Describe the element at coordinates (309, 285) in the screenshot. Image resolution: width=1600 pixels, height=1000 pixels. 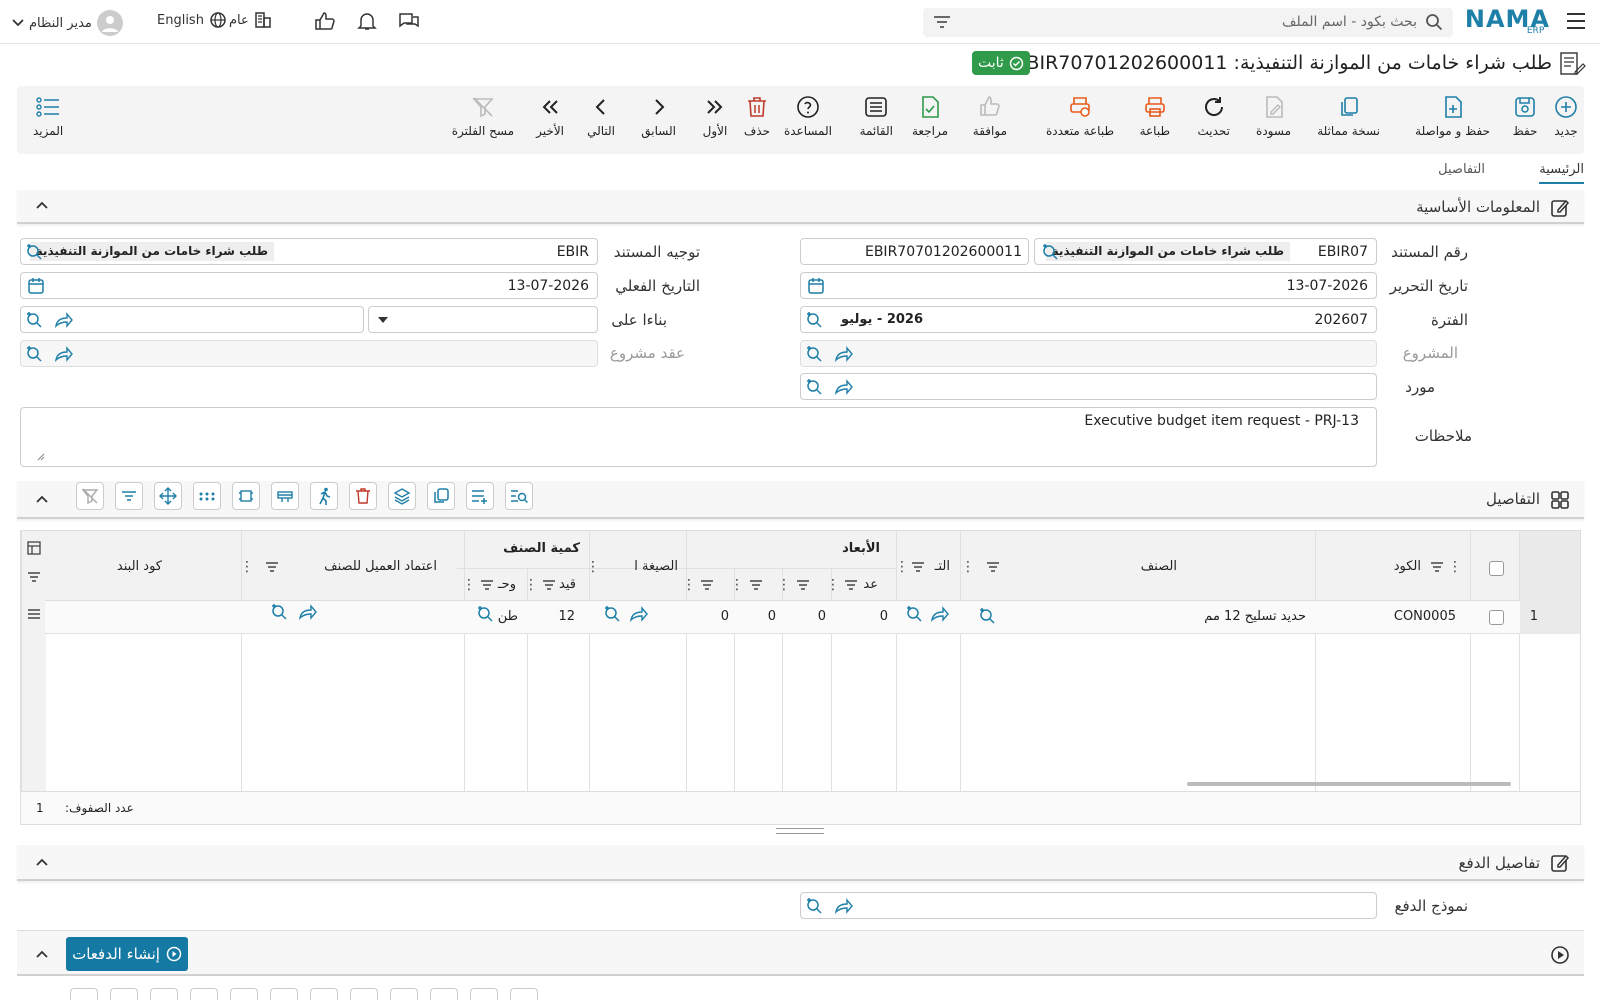
I see `actual-date-field: 13-07-2026` at that location.